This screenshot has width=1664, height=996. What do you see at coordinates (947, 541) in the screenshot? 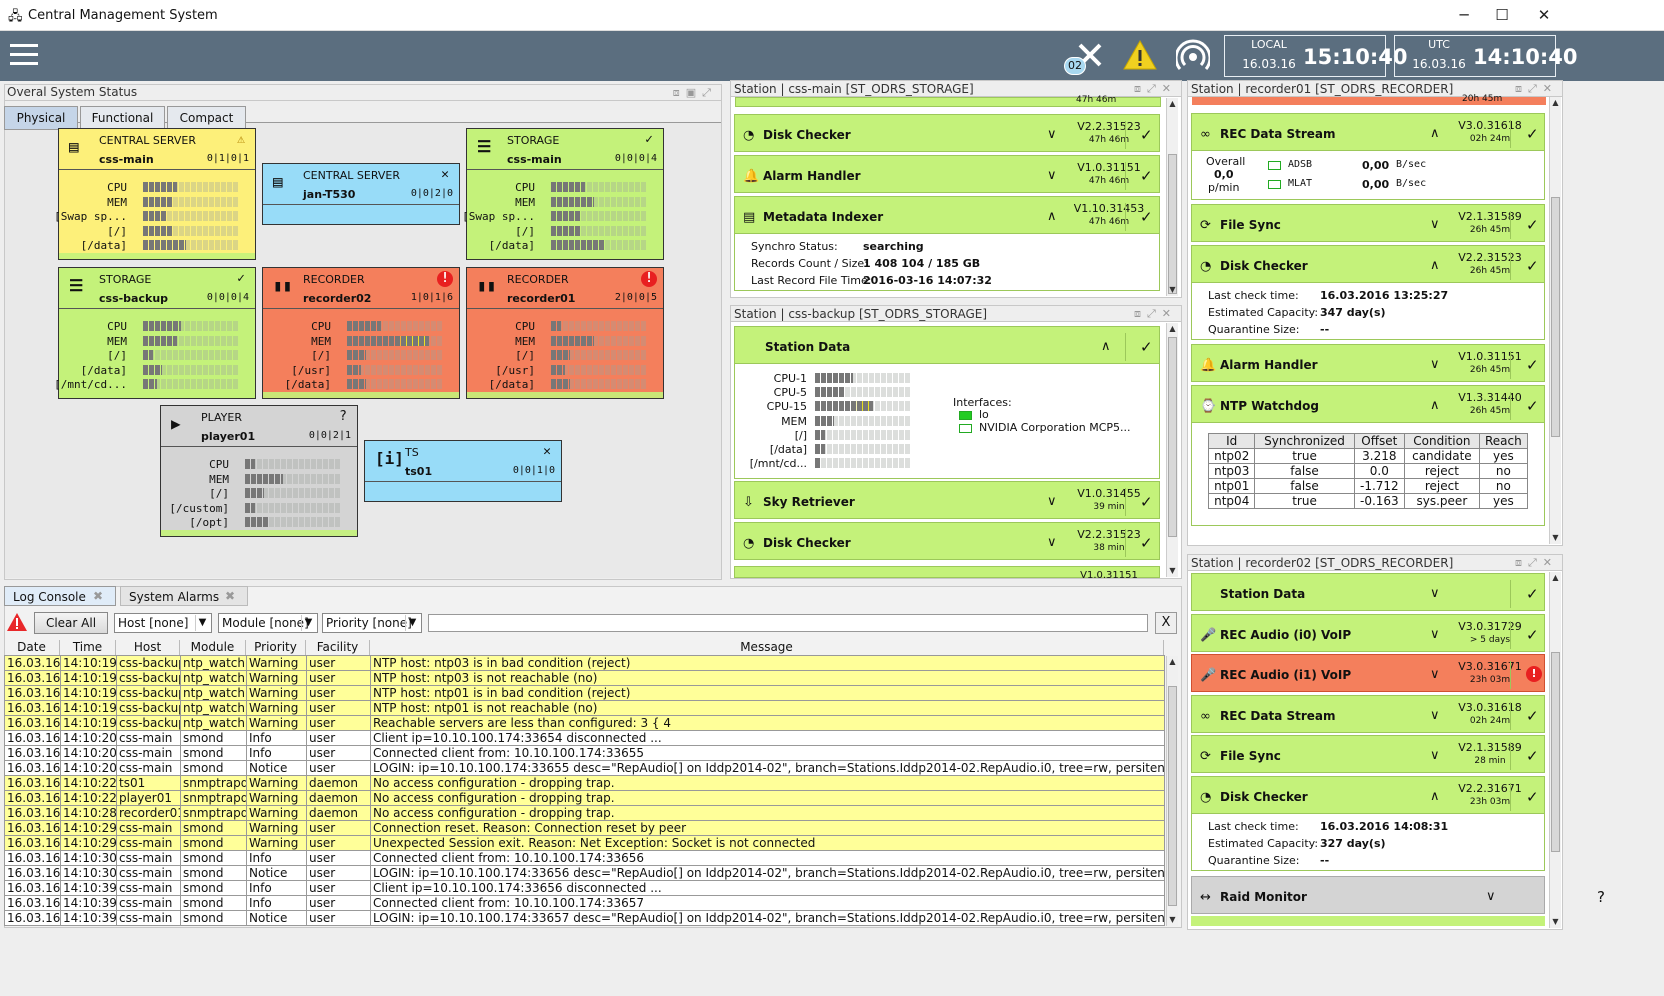
I see `service-card-disk-checker: ◔ Disk Checker V2.2.31523 38 min ∨ ✓` at bounding box center [947, 541].